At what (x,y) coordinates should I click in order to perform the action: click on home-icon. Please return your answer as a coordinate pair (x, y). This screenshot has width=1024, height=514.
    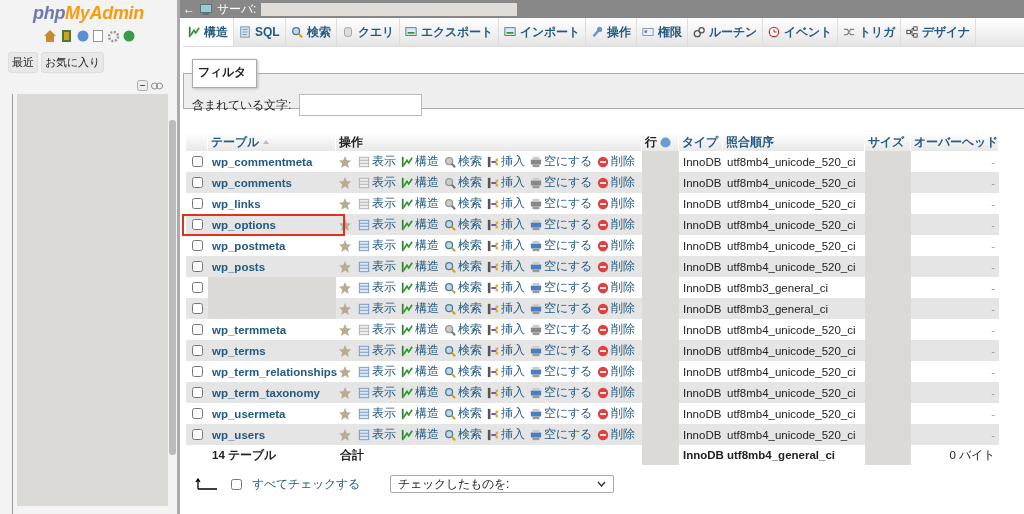
    Looking at the image, I should click on (49, 36).